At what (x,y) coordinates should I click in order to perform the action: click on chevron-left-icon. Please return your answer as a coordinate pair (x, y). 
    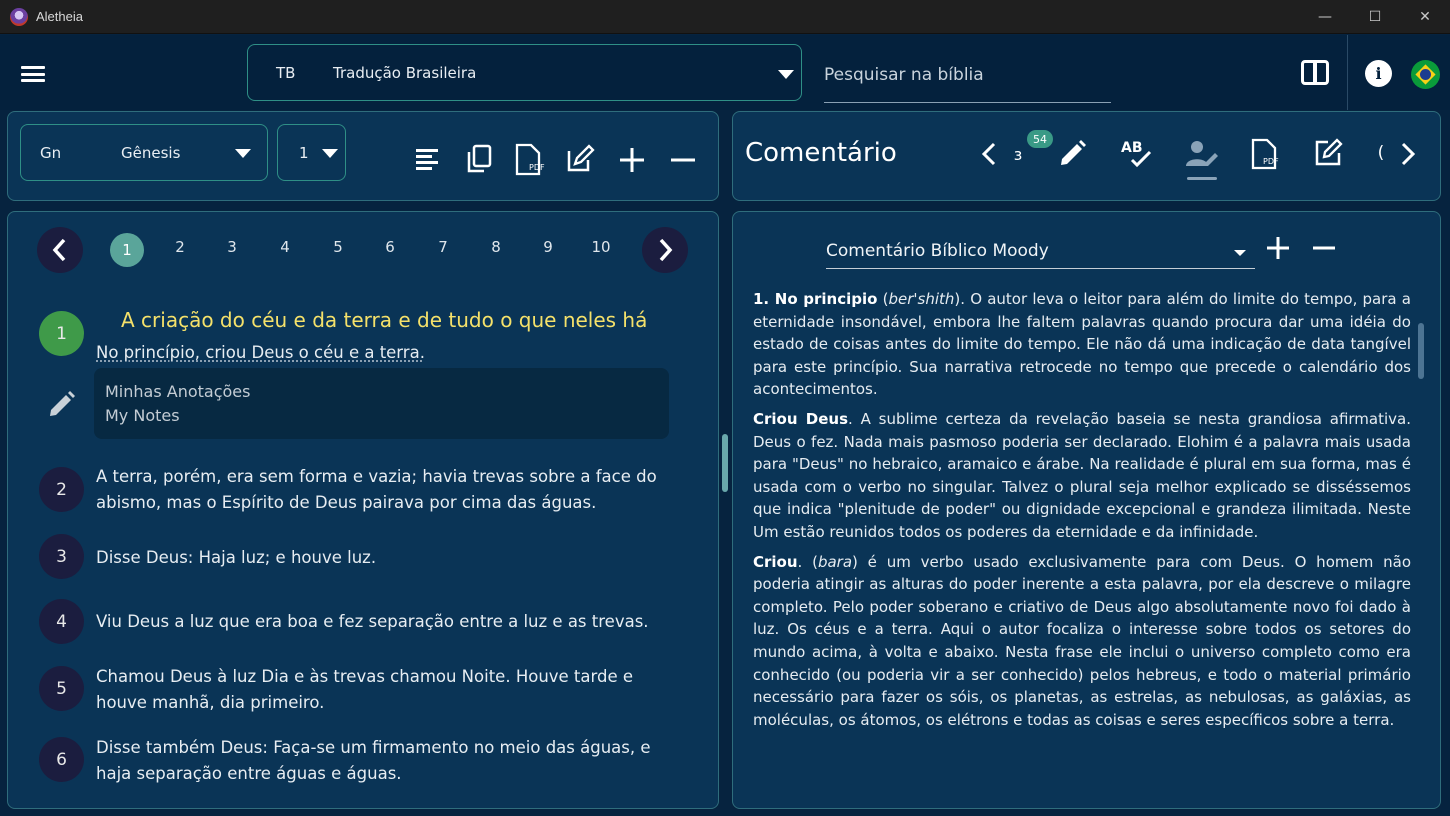
    Looking at the image, I should click on (989, 154).